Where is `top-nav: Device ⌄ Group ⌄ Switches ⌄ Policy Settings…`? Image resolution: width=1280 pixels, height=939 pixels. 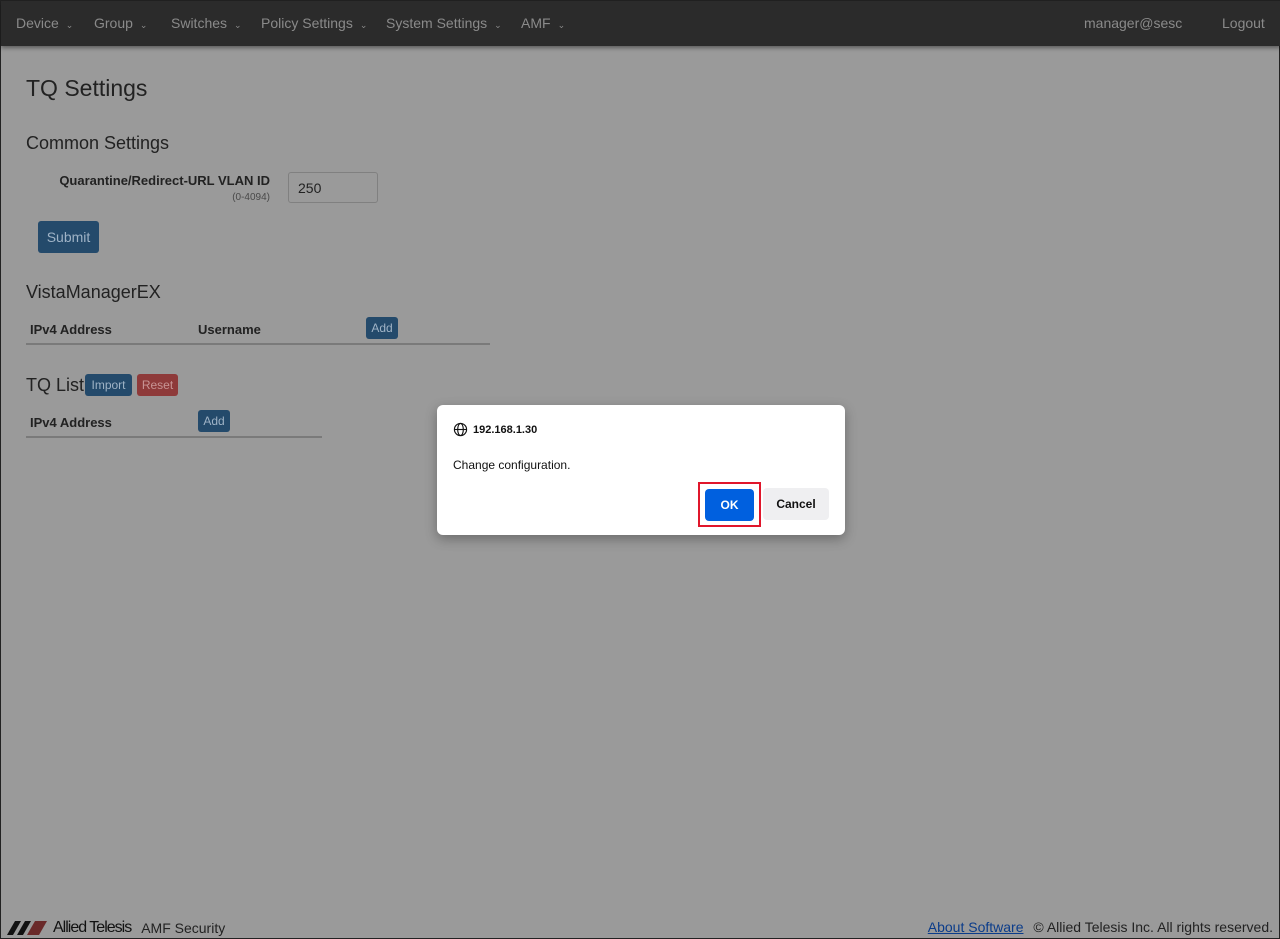
top-nav: Device ⌄ Group ⌄ Switches ⌄ Policy Settings… is located at coordinates (640, 23).